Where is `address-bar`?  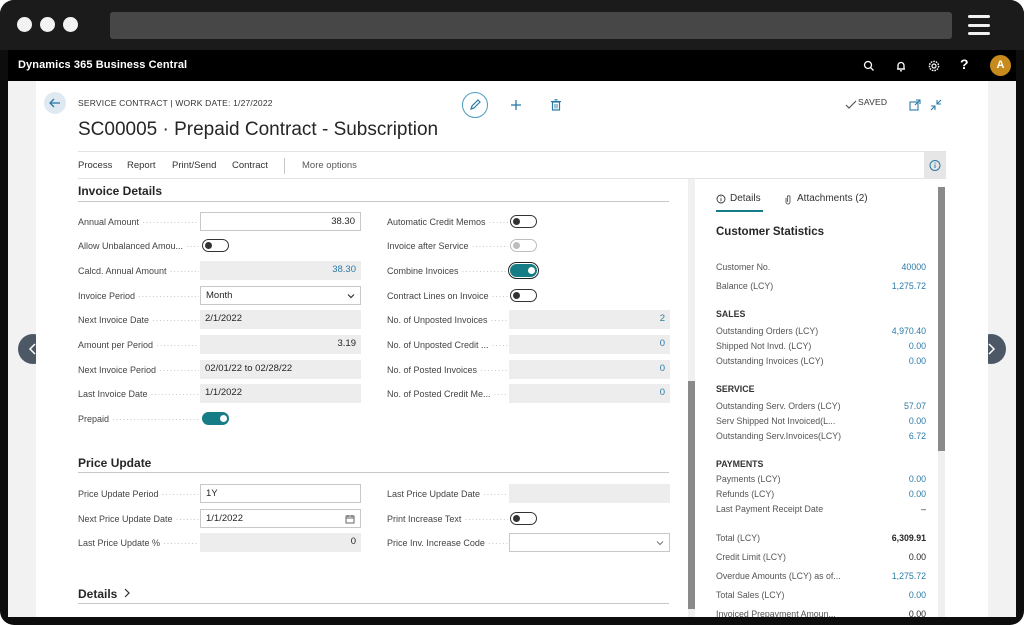 address-bar is located at coordinates (531, 25).